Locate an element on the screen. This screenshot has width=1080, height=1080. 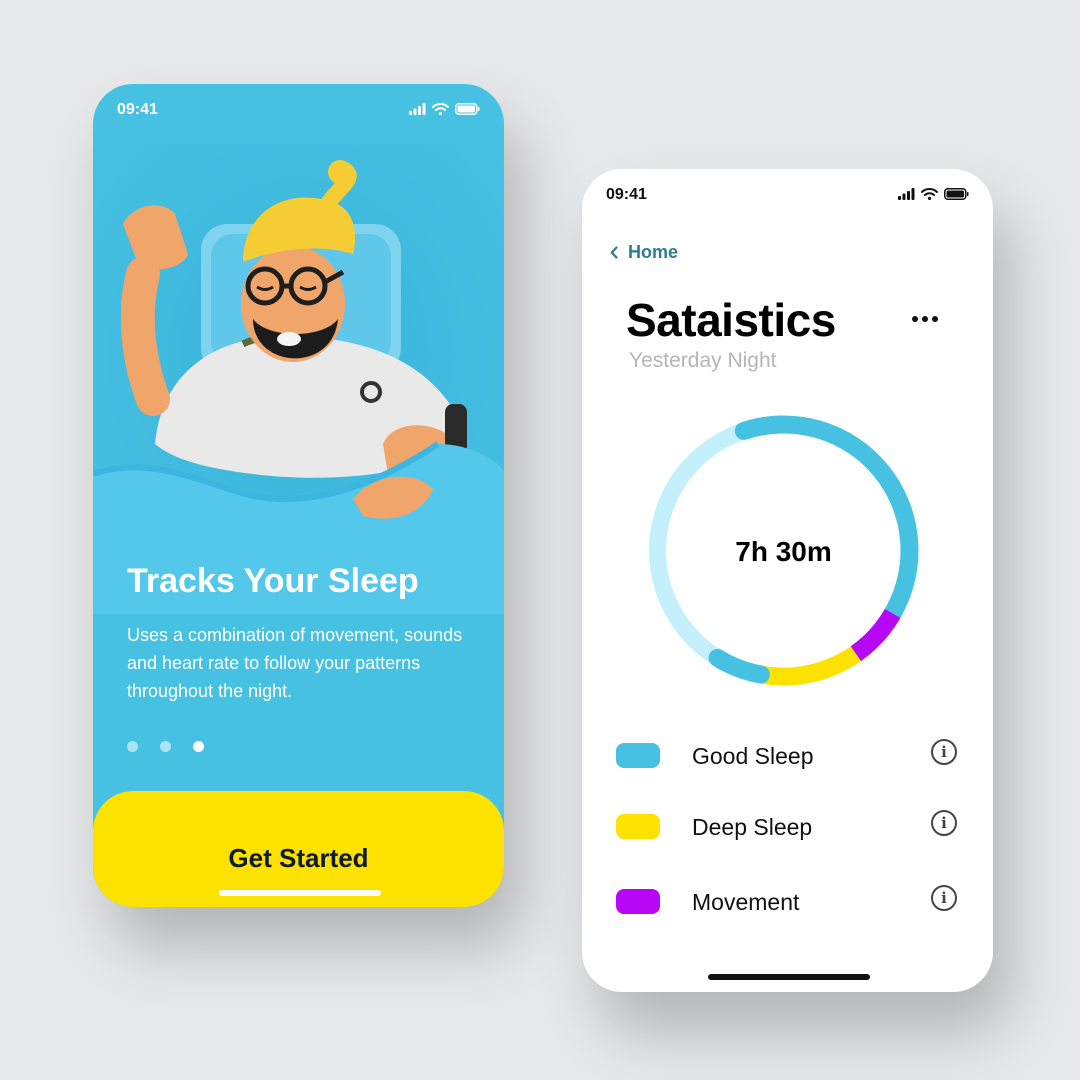
legend-item-good-sleep: Good Sleep i is located at coordinates (788, 755).